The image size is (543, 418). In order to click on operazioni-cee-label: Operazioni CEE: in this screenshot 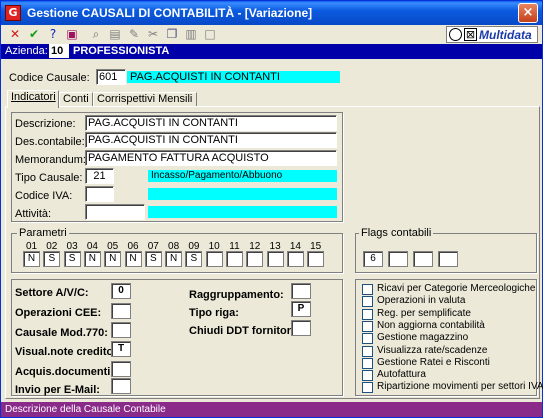, I will do `click(58, 313)`.